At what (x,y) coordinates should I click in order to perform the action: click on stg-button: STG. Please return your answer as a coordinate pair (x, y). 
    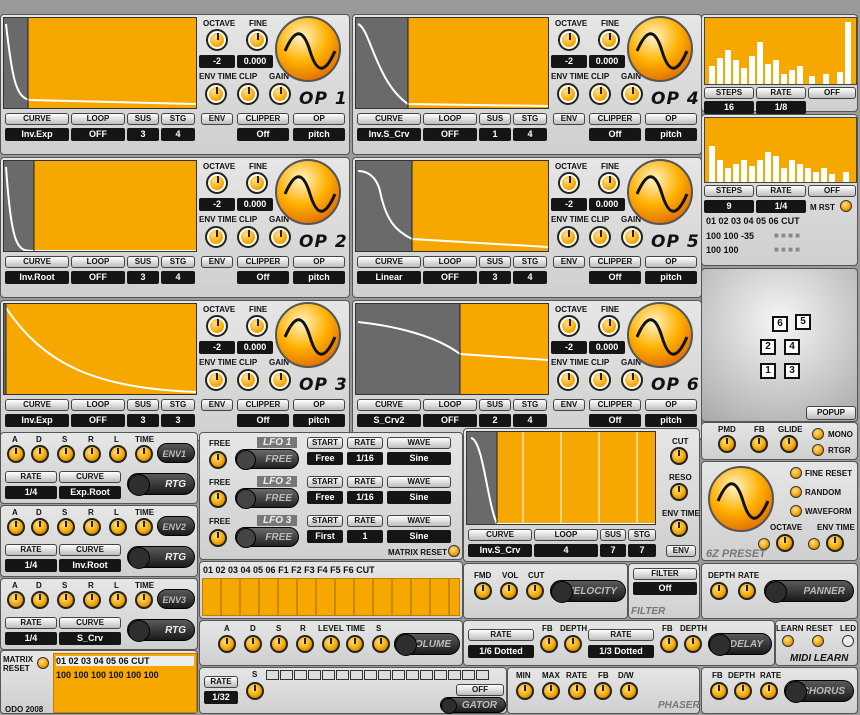
    Looking at the image, I should click on (178, 119).